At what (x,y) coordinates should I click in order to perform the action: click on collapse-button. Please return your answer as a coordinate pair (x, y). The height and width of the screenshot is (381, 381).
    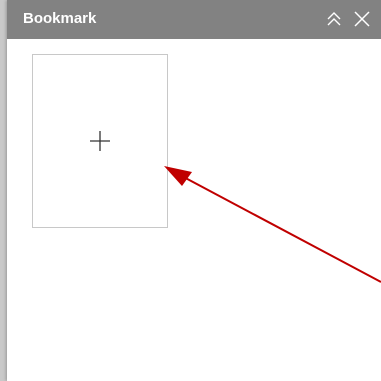
    Looking at the image, I should click on (334, 19).